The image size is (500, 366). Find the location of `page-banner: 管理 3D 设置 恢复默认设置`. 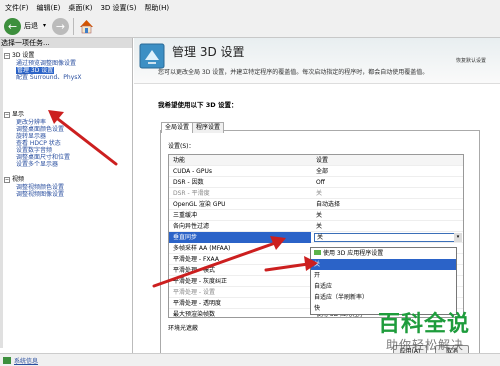

page-banner: 管理 3D 设置 恢复默认设置 is located at coordinates (317, 61).